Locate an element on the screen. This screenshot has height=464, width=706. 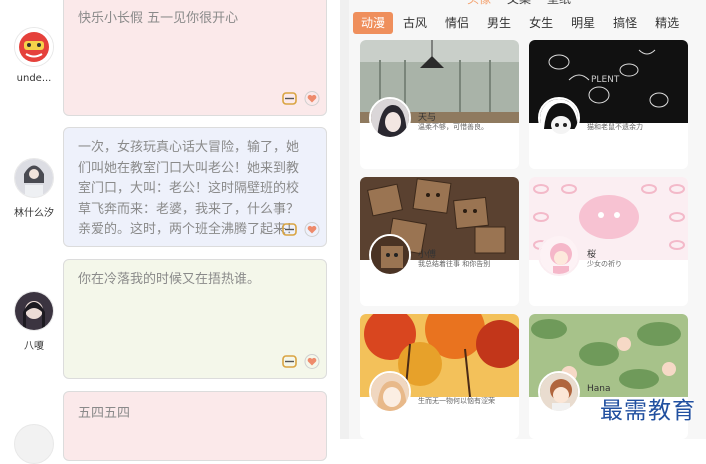
avatar-tile: 天与 温柔不够，可惜善良。 is located at coordinates (439, 104).